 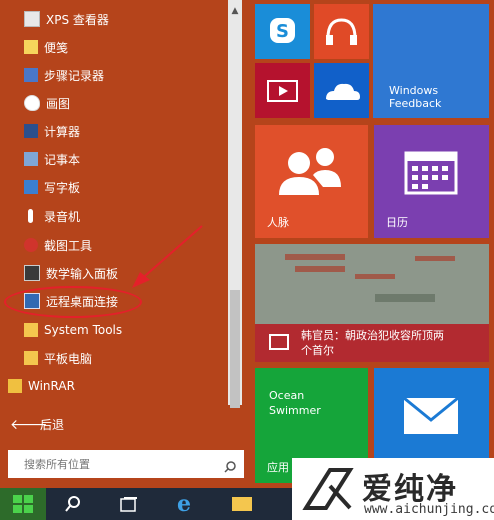 I want to click on onedrive-icon, so click(x=343, y=91).